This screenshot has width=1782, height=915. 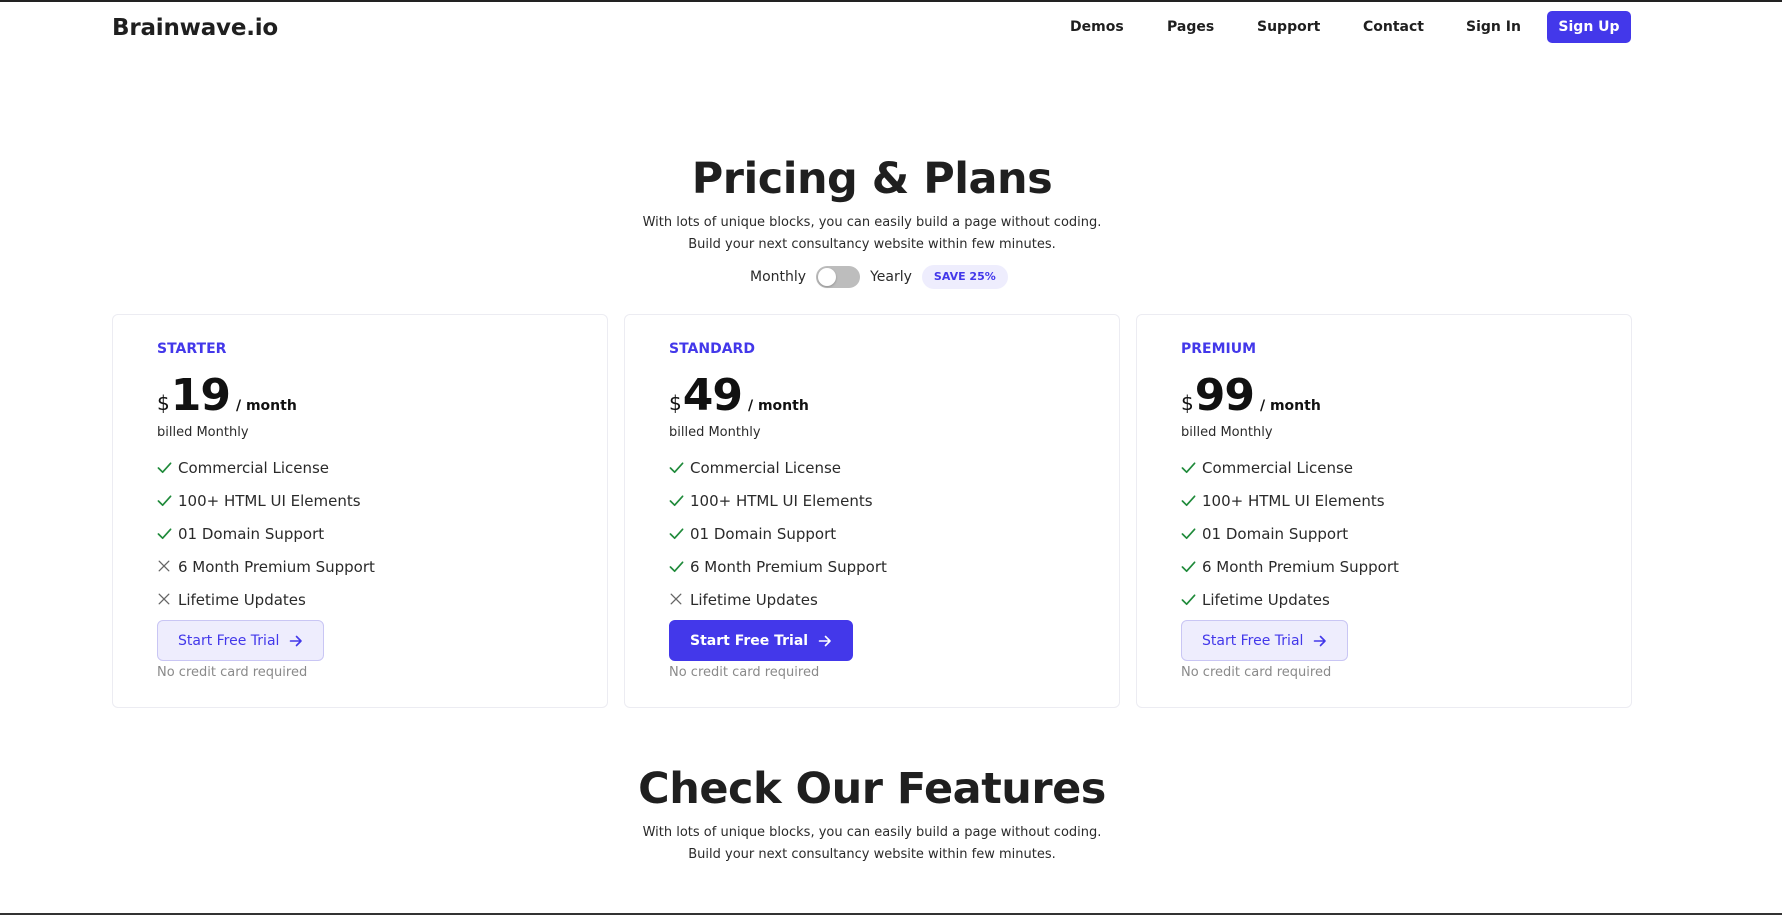 I want to click on nav-link-demos: Demos, so click(x=1097, y=27).